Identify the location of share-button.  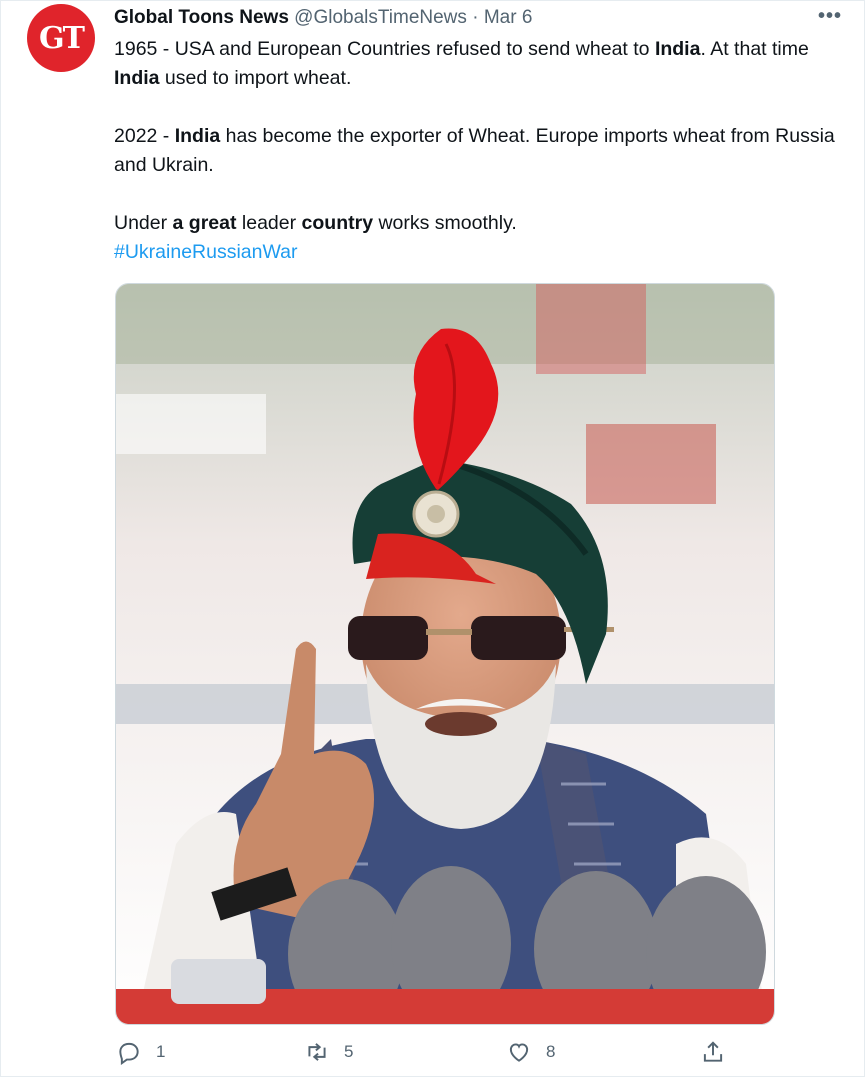
(713, 1052).